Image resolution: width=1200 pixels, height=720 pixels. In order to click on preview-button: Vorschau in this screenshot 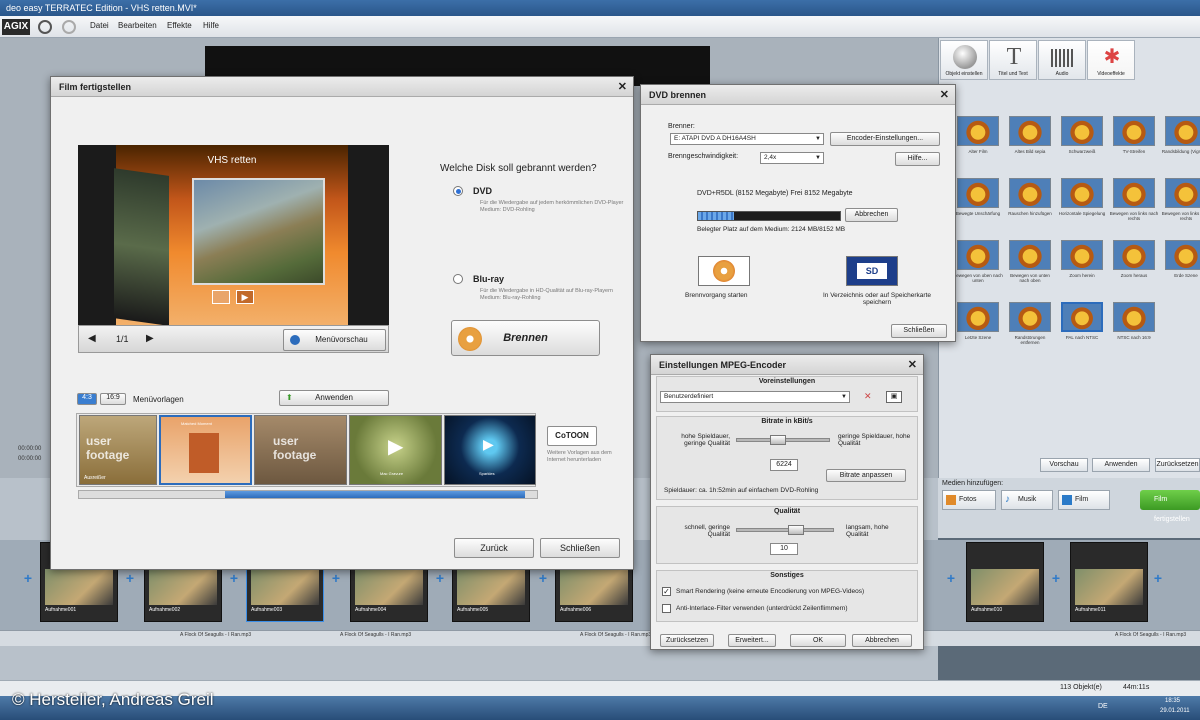, I will do `click(1064, 465)`.